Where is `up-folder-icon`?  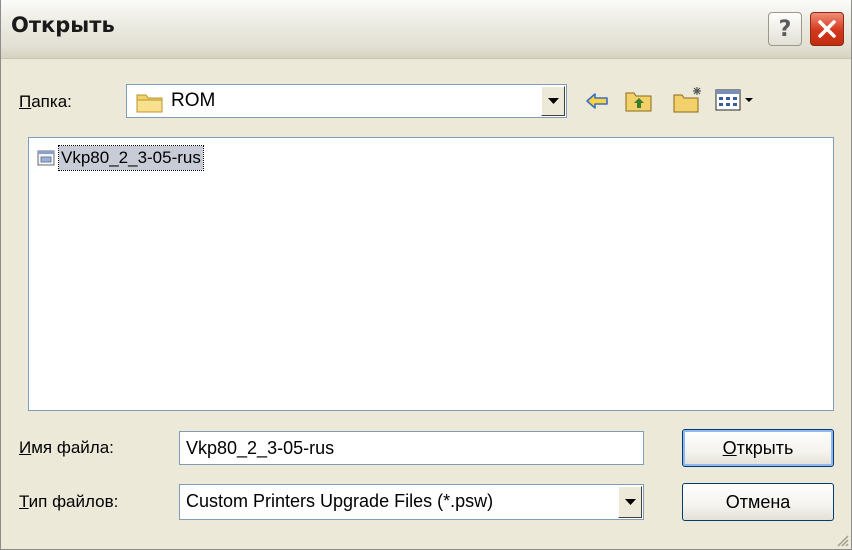
up-folder-icon is located at coordinates (639, 100).